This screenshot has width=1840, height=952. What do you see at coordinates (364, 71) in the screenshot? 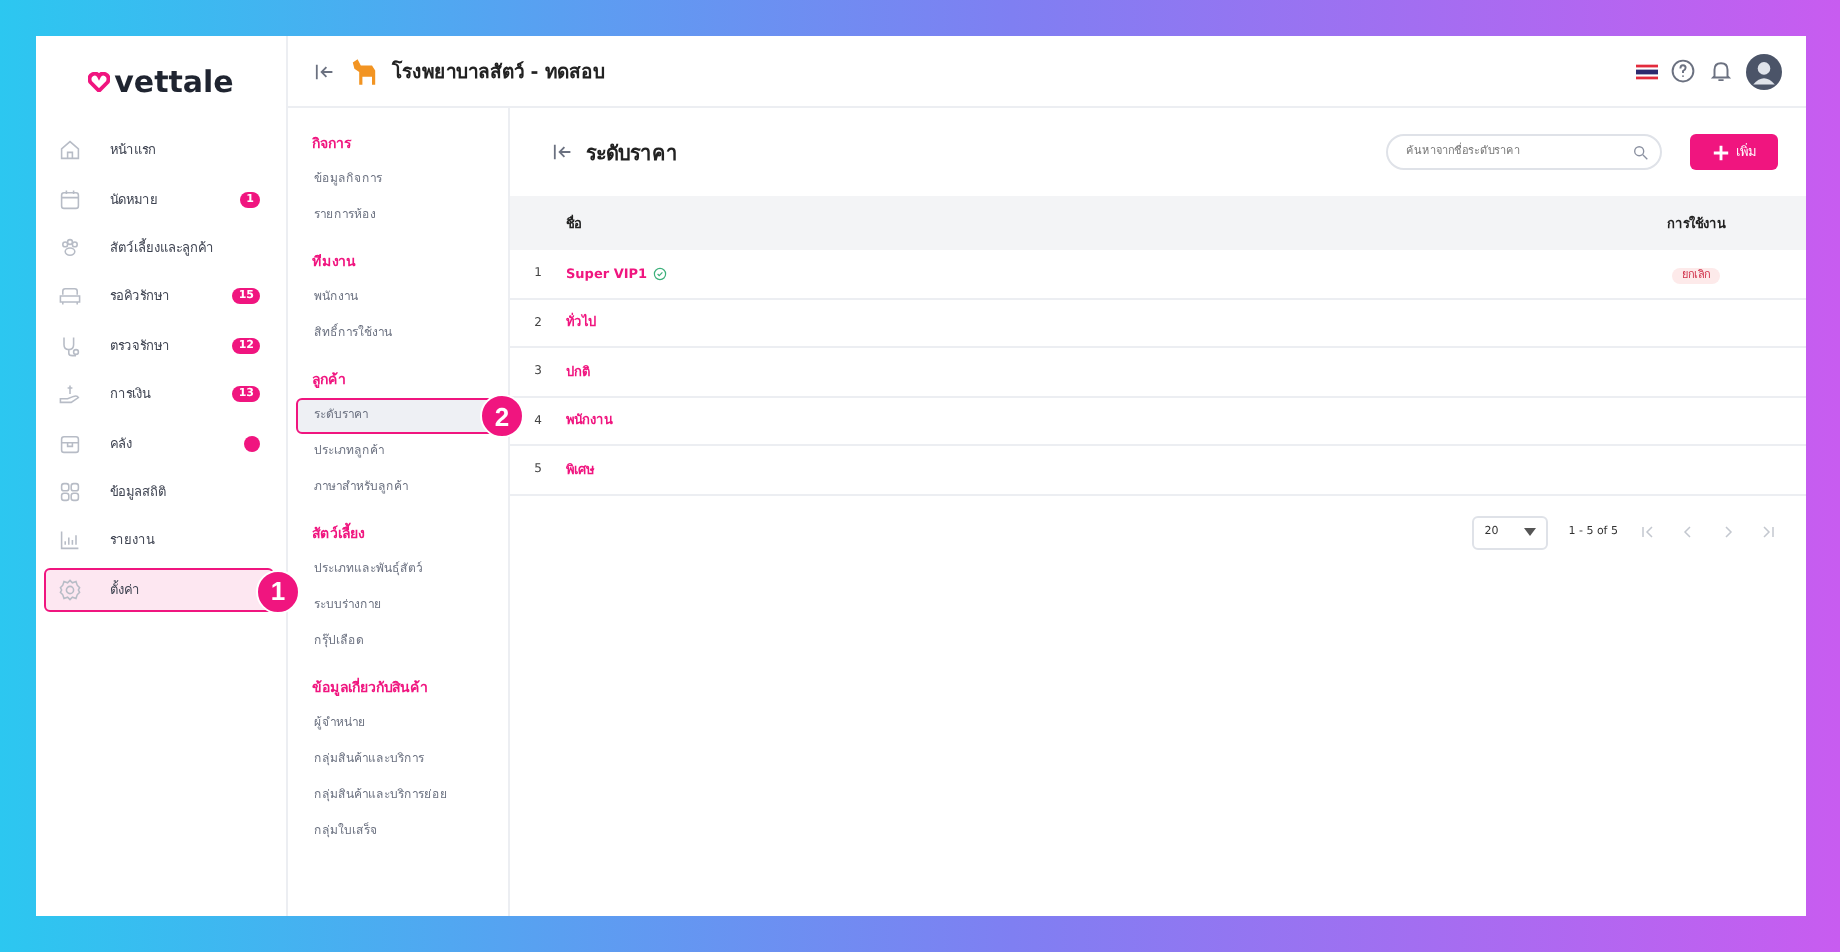
I see `dog-icon` at bounding box center [364, 71].